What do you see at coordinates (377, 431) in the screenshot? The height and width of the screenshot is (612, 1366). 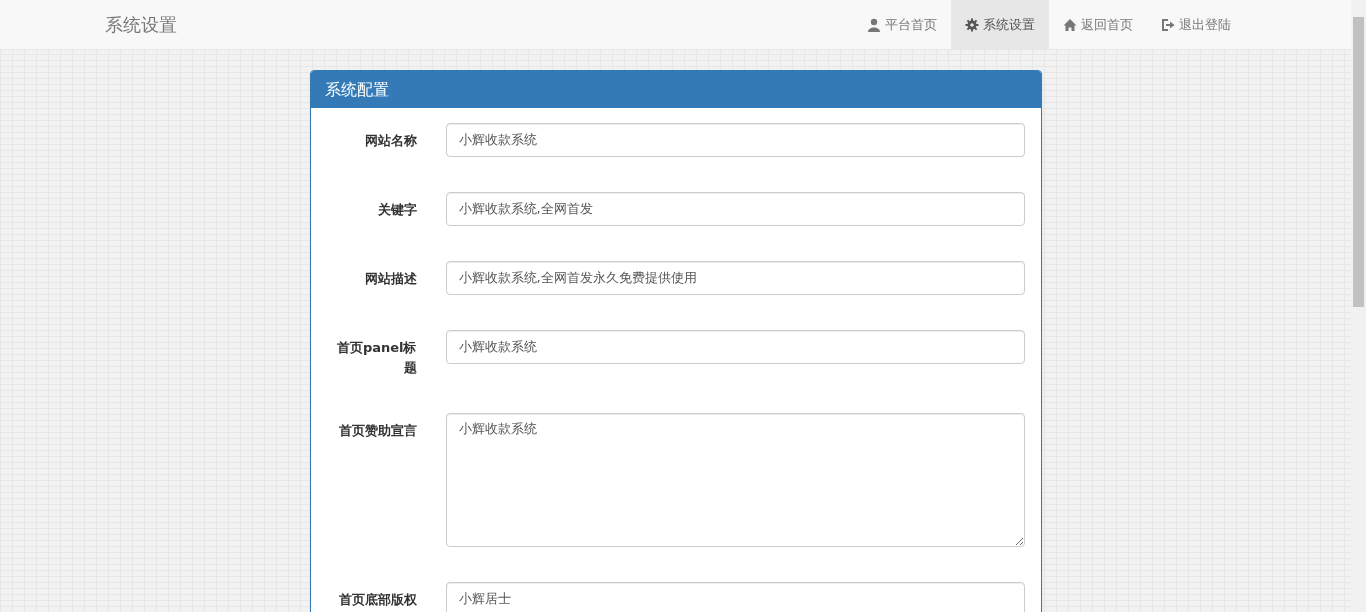 I see `field-label: 首页赞助宣言` at bounding box center [377, 431].